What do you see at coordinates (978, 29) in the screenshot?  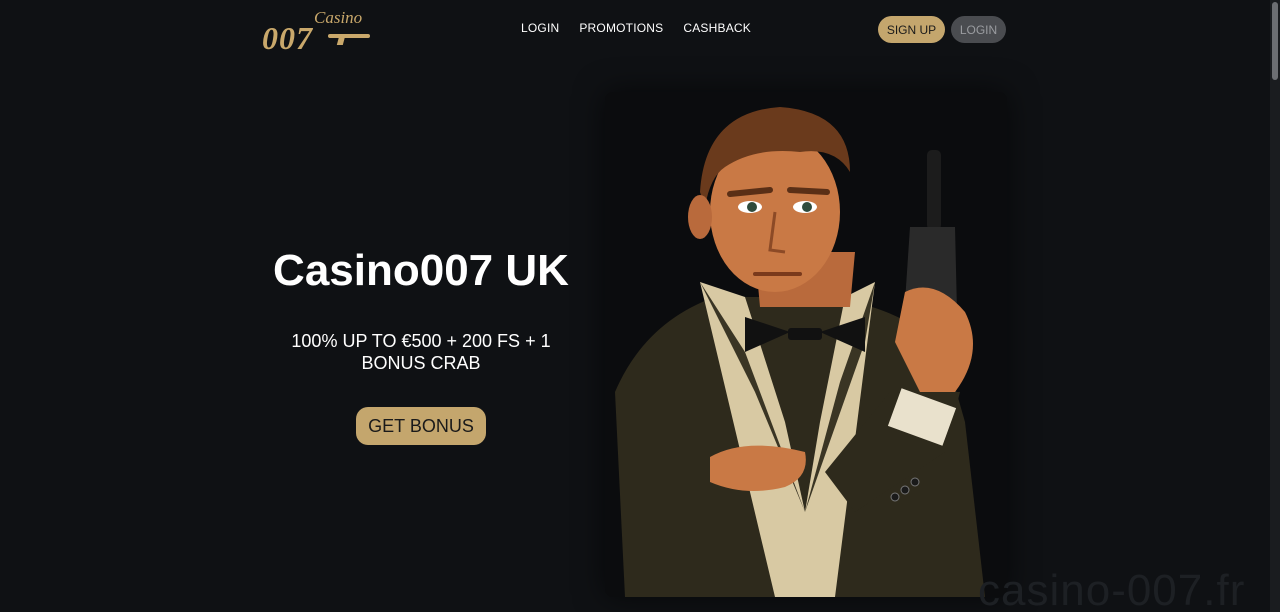 I see `login-button: LOGIN` at bounding box center [978, 29].